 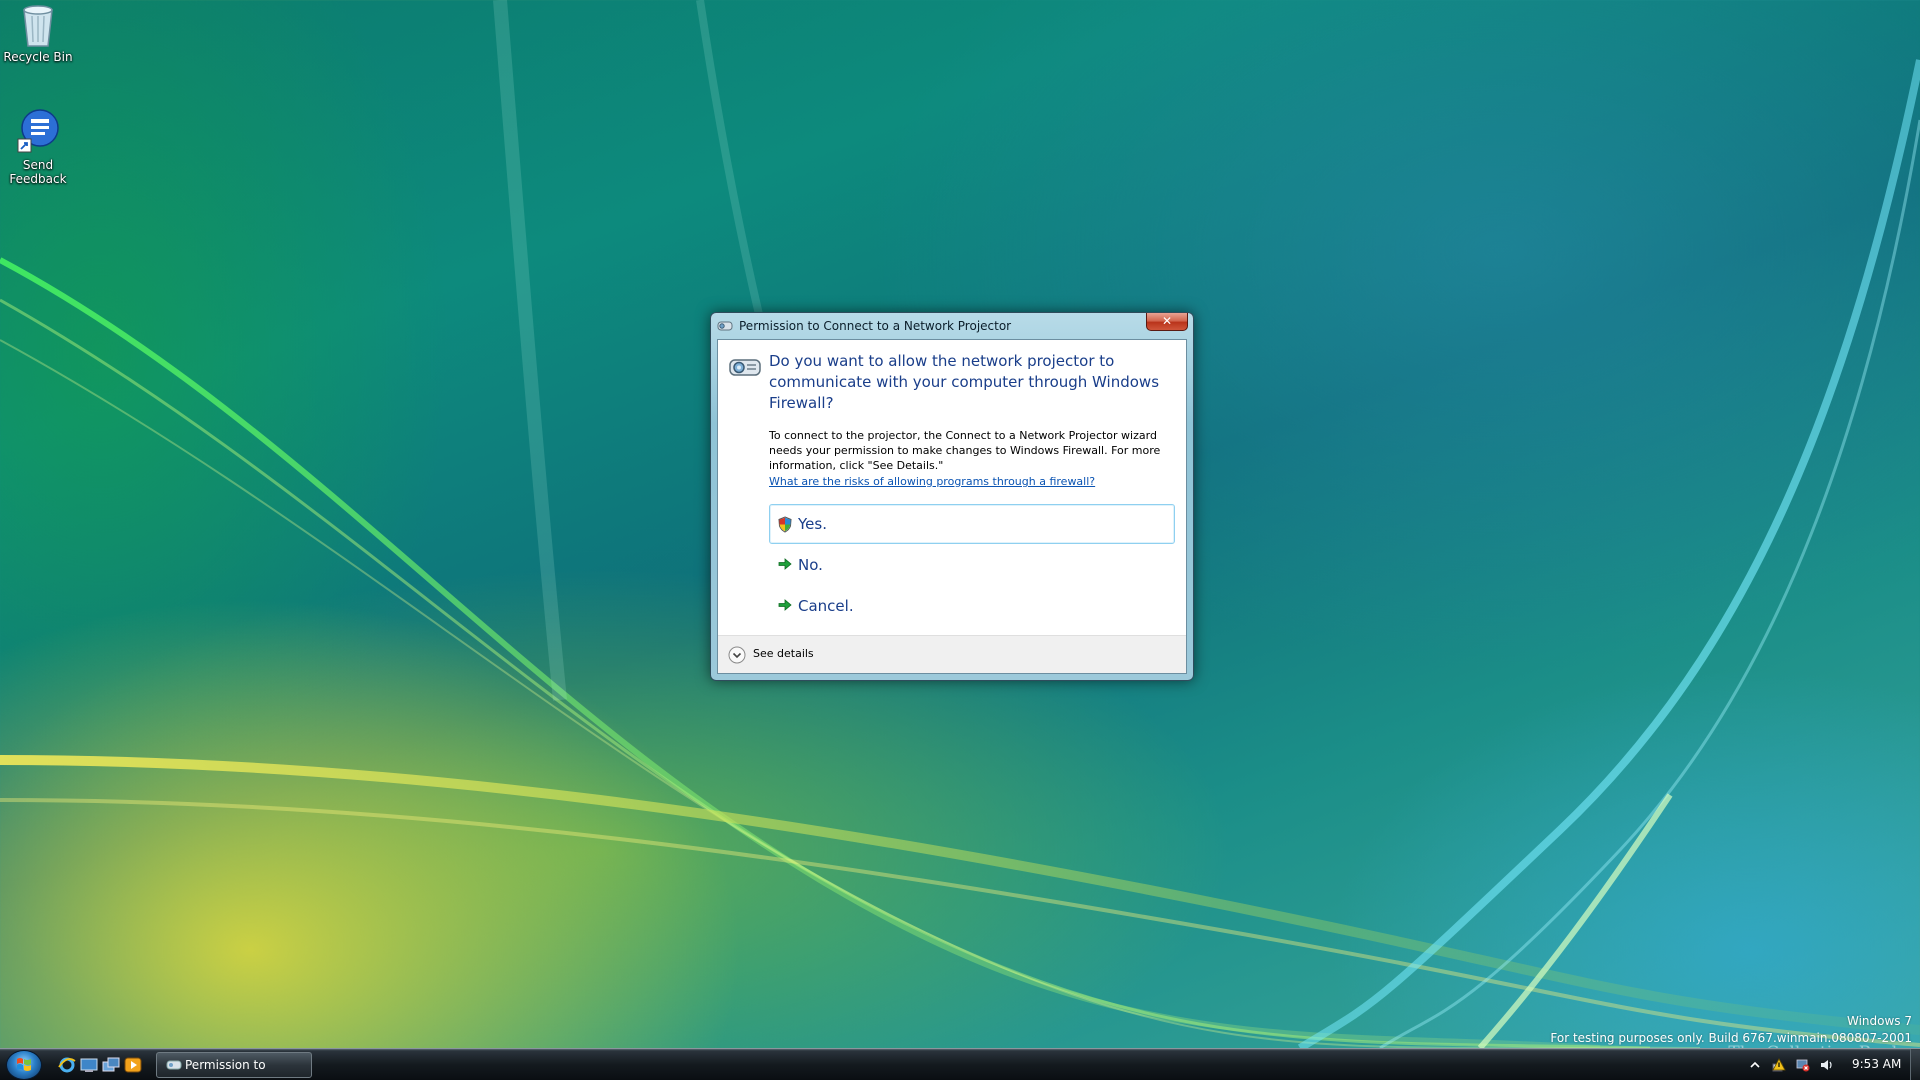 I want to click on show-desktop-icon, so click(x=89, y=1065).